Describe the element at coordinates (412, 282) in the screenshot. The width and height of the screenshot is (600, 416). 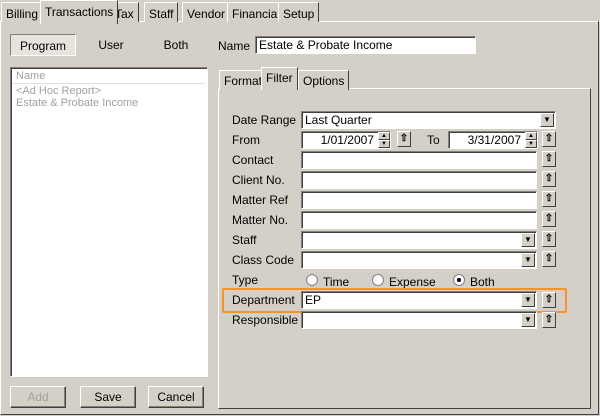
I see `radio-expense-label: Expense` at that location.